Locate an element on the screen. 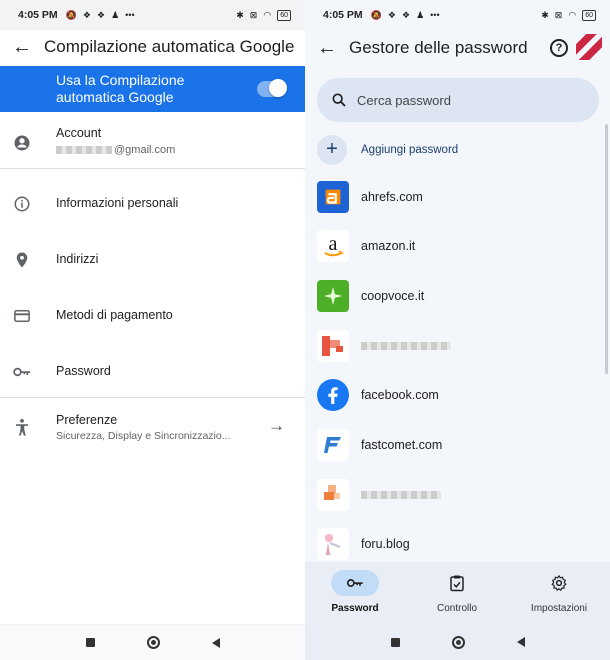  bottom-navigation: Password Controllo Impostazioni is located at coordinates (457, 593).